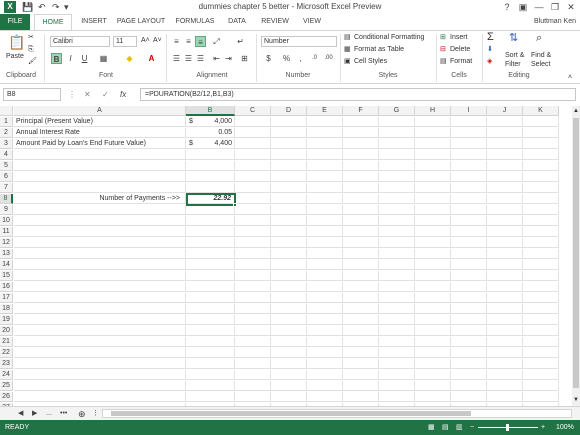  Describe the element at coordinates (145, 41) in the screenshot. I see `grow-font-icon: A˄` at that location.